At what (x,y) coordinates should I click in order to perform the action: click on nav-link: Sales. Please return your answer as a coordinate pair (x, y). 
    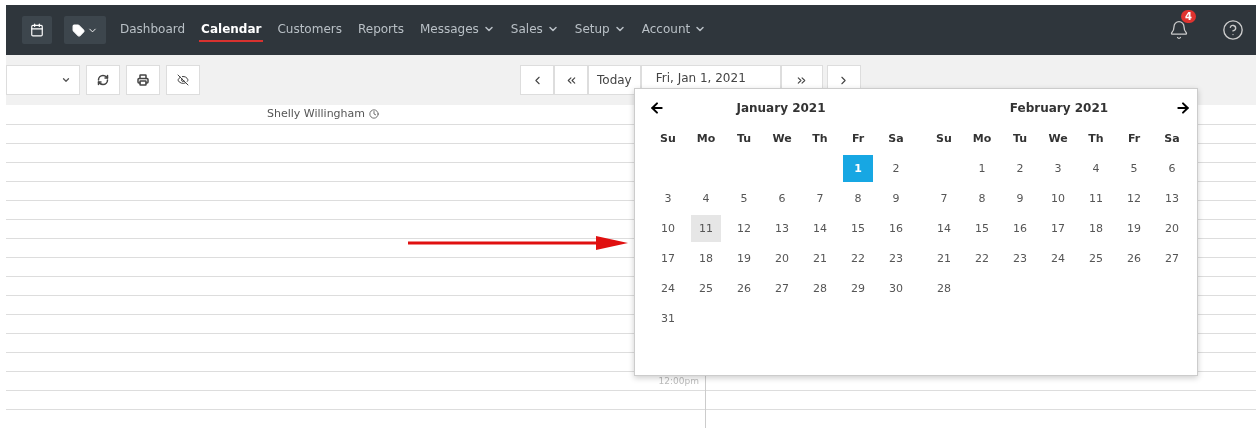
    Looking at the image, I should click on (534, 30).